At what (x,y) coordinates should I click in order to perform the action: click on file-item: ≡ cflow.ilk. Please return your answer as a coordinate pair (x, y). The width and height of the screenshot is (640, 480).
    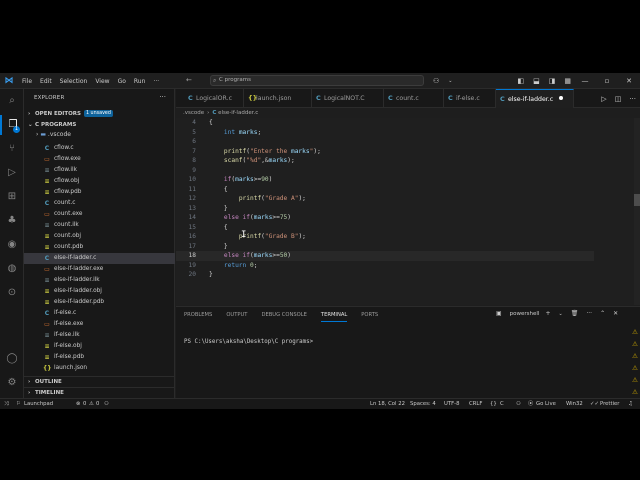
    Looking at the image, I should click on (99, 170).